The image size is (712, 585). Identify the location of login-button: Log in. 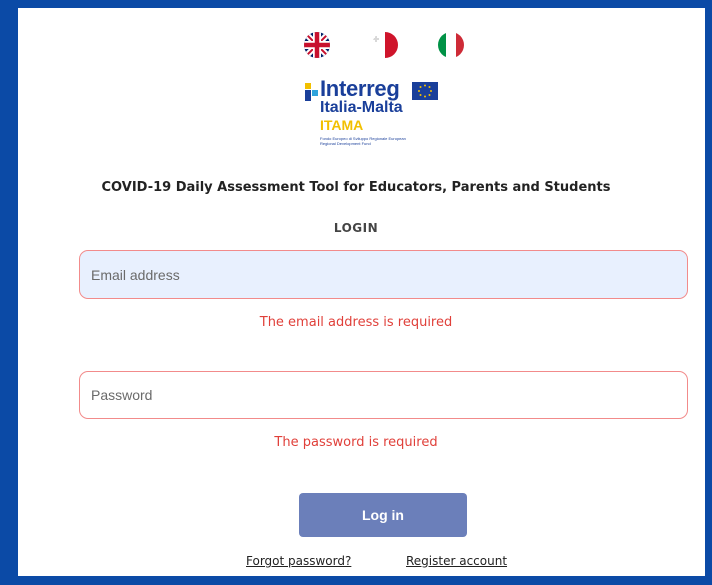
(383, 515).